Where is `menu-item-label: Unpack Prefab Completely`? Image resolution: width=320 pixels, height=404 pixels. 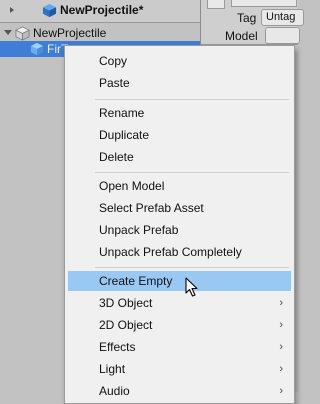
menu-item-label: Unpack Prefab Completely is located at coordinates (170, 252).